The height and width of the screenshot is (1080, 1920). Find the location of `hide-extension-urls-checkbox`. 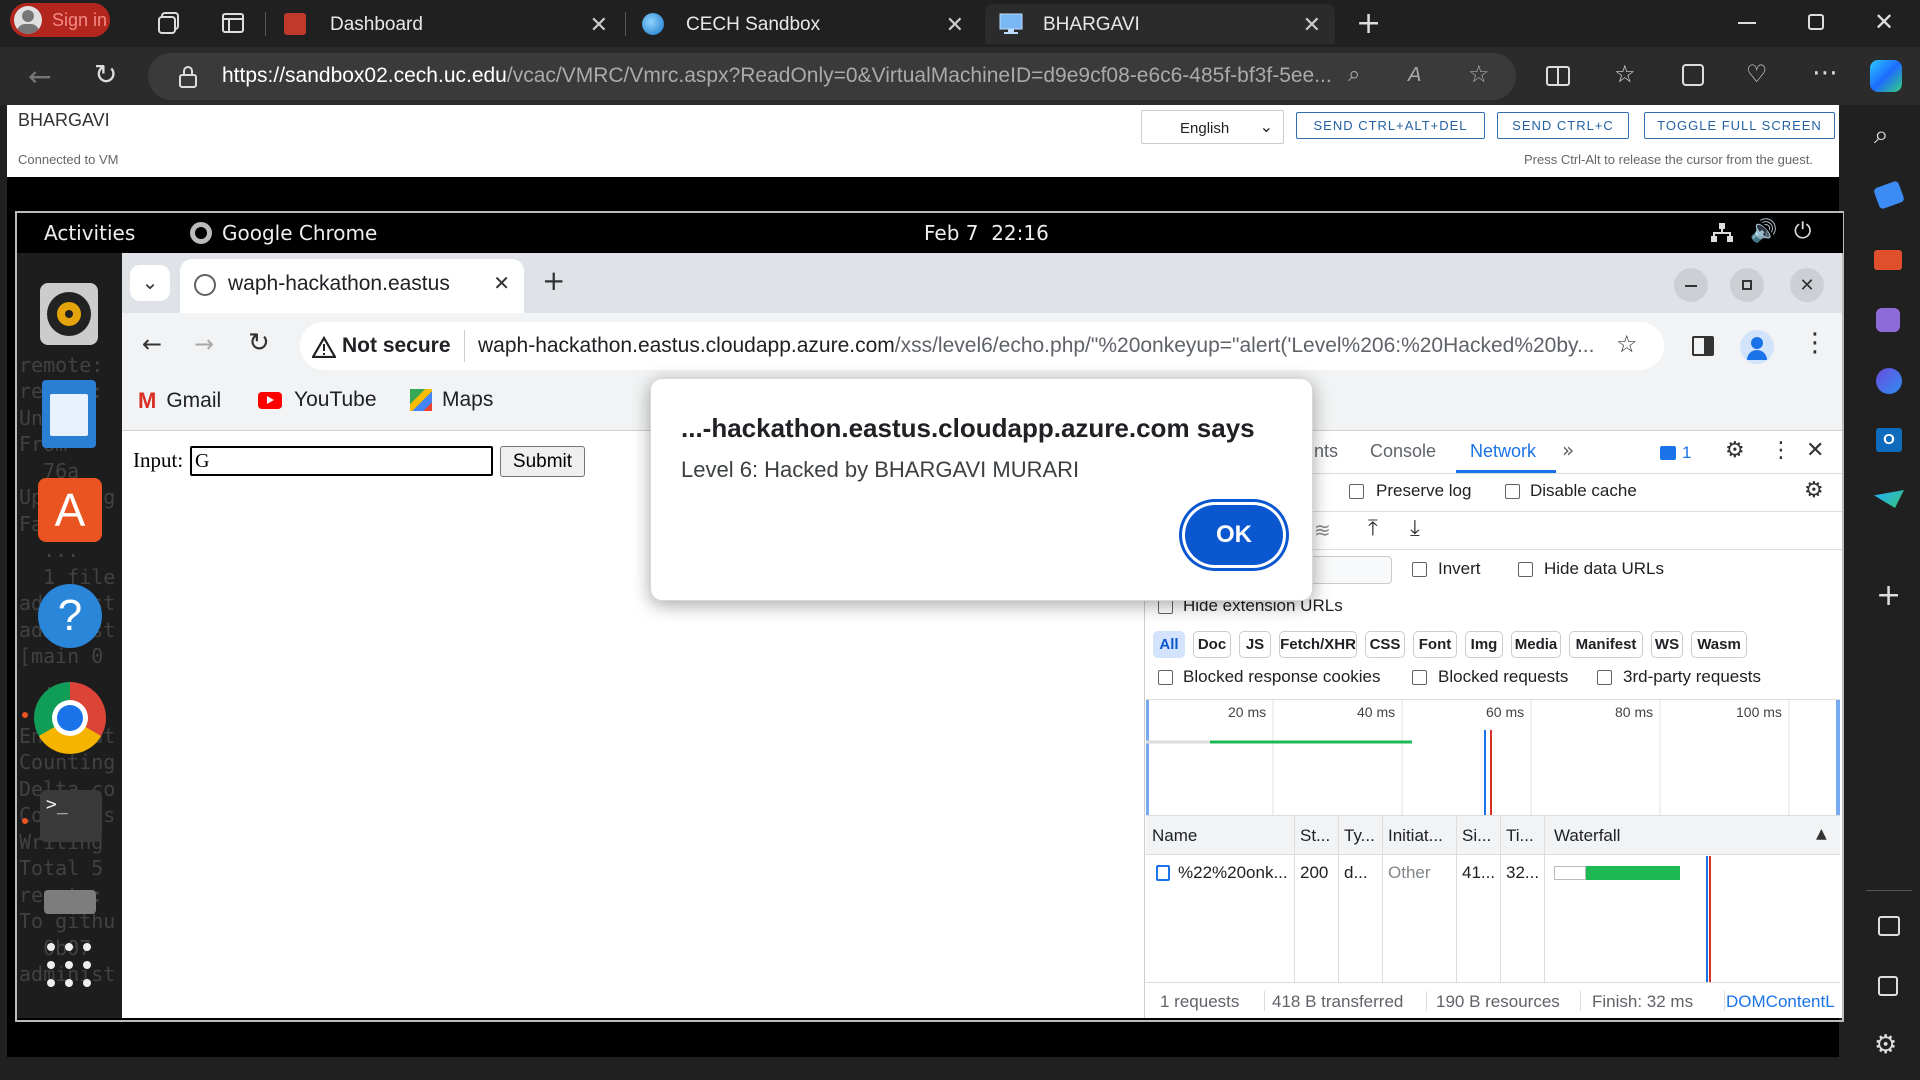

hide-extension-urls-checkbox is located at coordinates (1165, 606).